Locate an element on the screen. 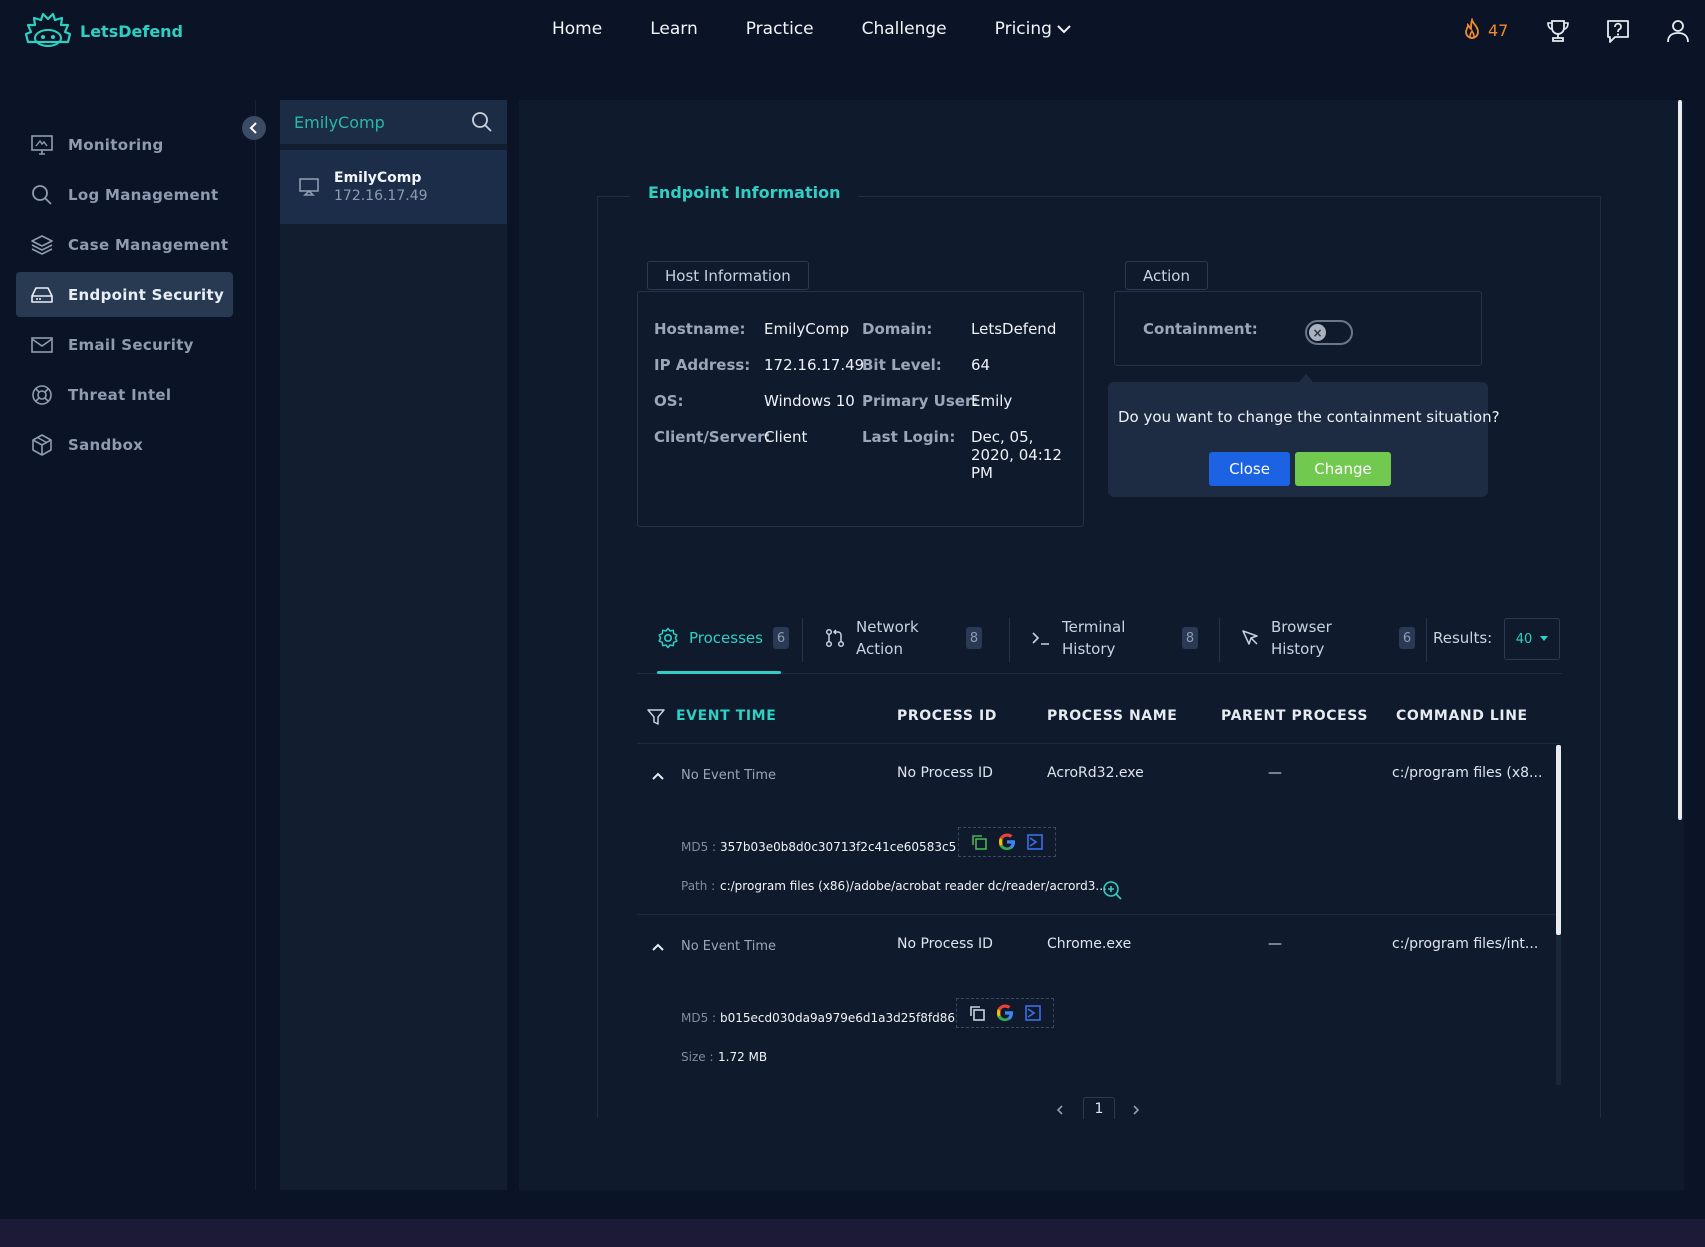 Image resolution: width=1705 pixels, height=1247 pixels. user-profile-icon is located at coordinates (1678, 31).